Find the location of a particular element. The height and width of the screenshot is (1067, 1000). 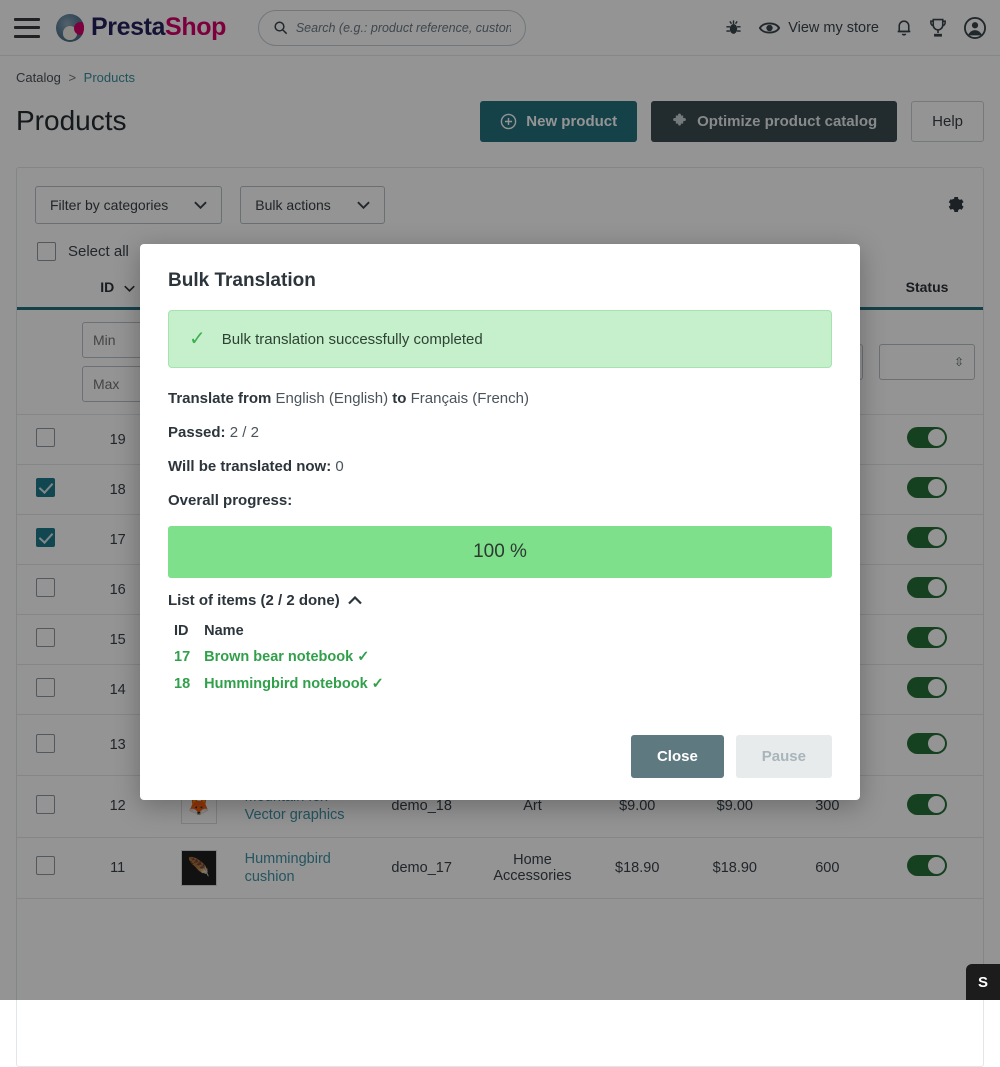

translated-items-head: ID Name is located at coordinates (286, 636).